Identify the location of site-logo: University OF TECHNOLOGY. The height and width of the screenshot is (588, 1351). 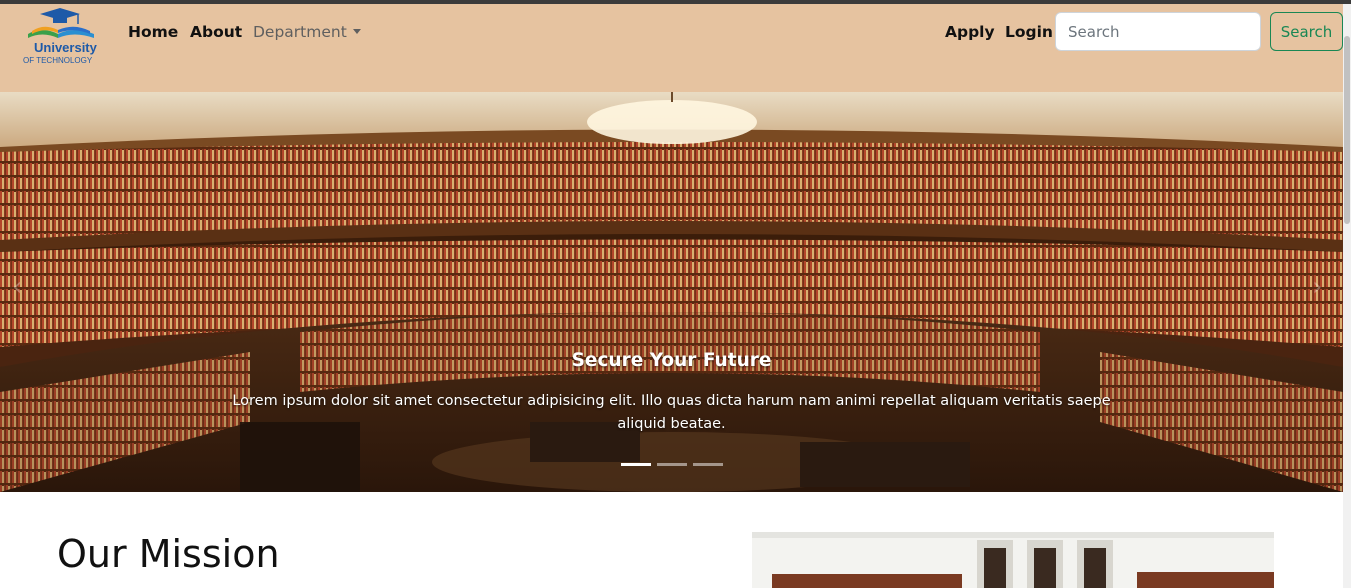
(61, 36).